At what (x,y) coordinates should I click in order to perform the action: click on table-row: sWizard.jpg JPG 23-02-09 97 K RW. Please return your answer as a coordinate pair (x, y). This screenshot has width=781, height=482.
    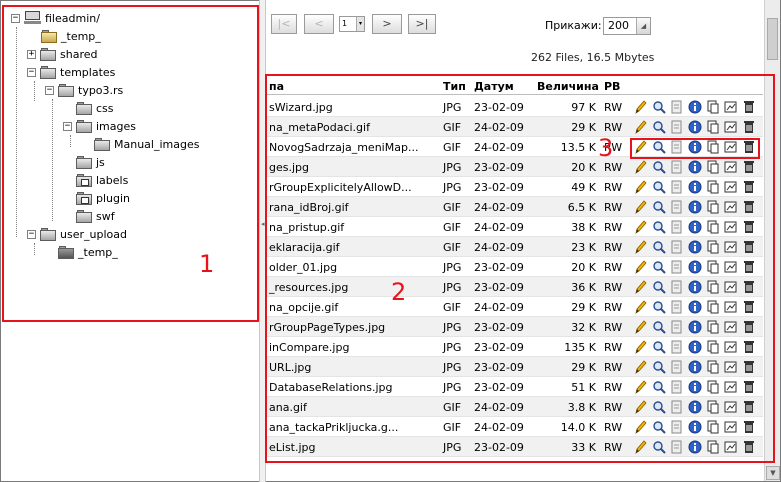
    Looking at the image, I should click on (514, 107).